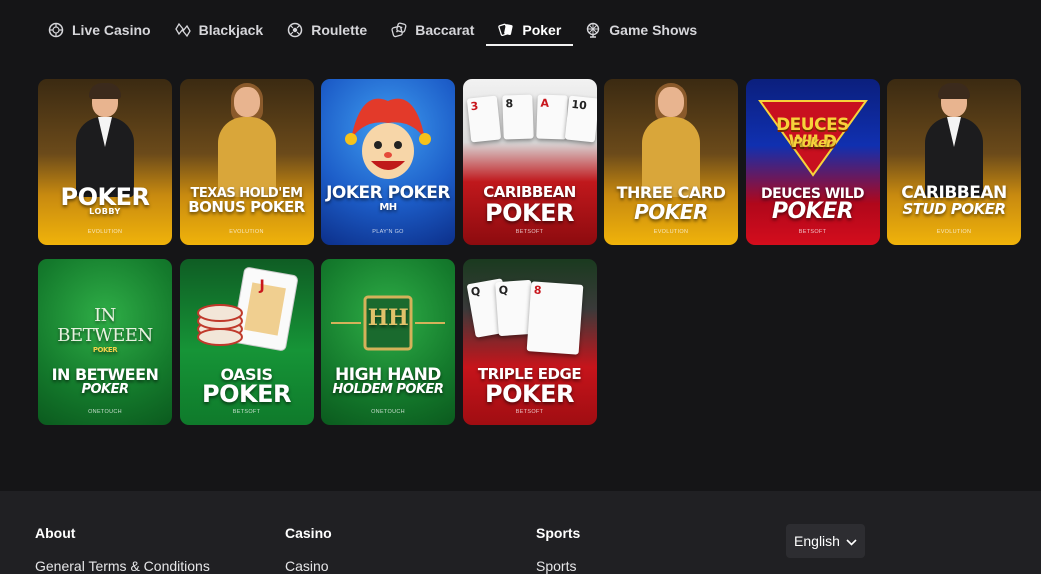 The width and height of the screenshot is (1041, 574). I want to click on game-subtitle: STUD POKER, so click(954, 209).